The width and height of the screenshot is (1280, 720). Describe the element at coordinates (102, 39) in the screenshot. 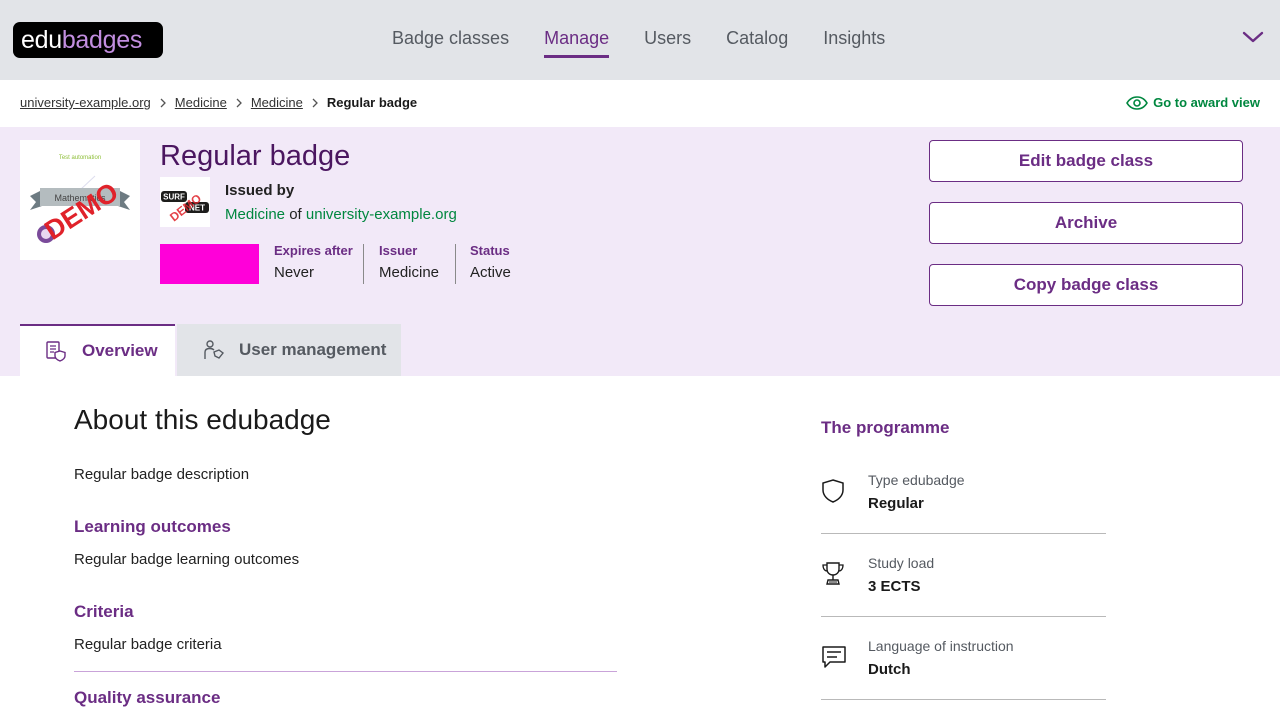

I see `logo-text-badges: badges` at that location.